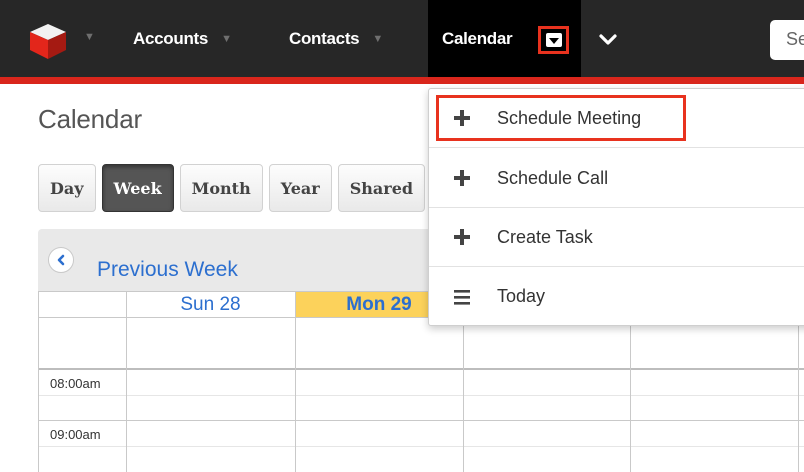 Image resolution: width=804 pixels, height=472 pixels. Describe the element at coordinates (561, 118) in the screenshot. I see `schedule-meeting-highlight` at that location.